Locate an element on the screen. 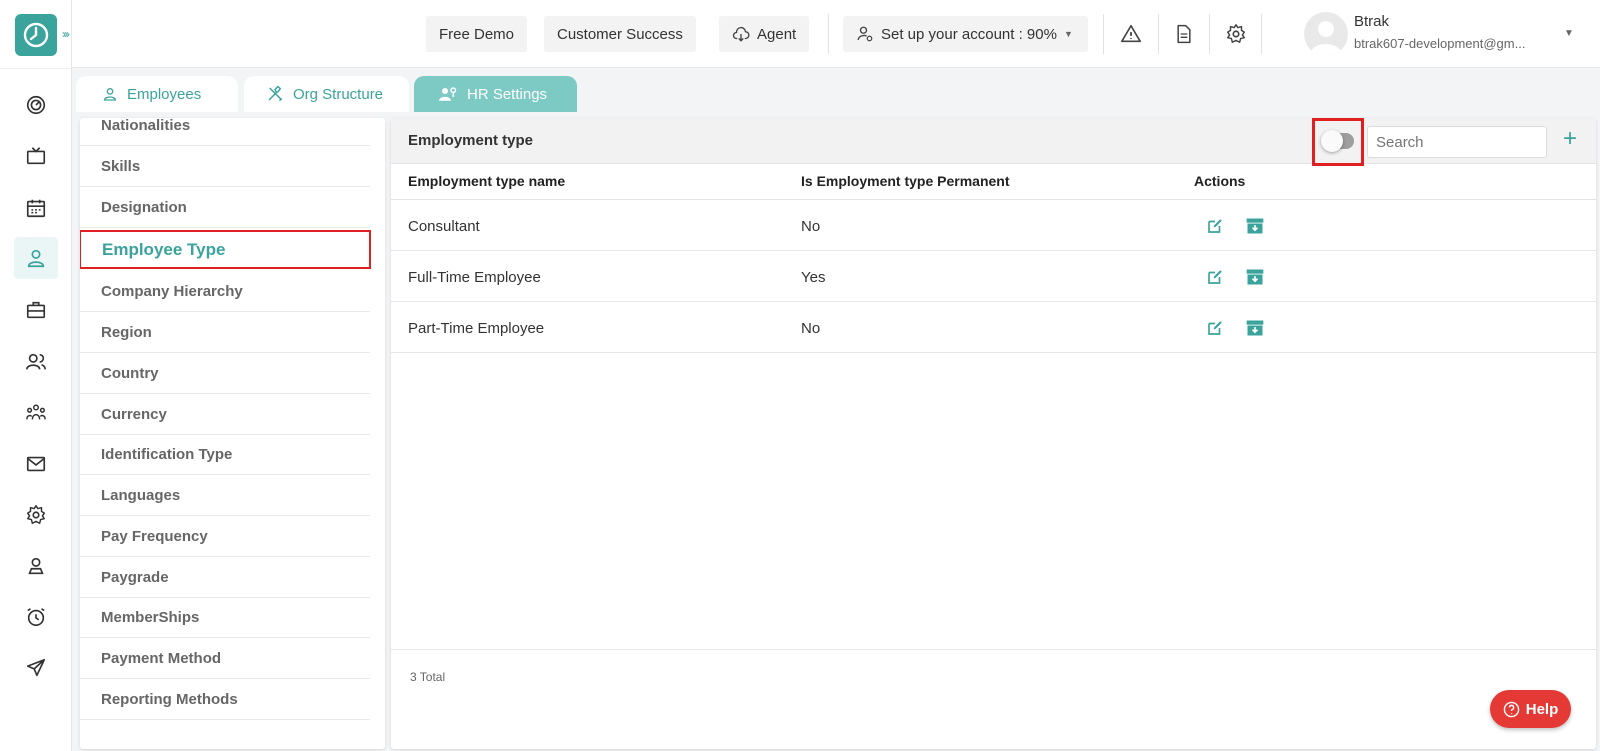 The height and width of the screenshot is (751, 1600). cell-employment-type-name: Part-Time Employee is located at coordinates (476, 328).